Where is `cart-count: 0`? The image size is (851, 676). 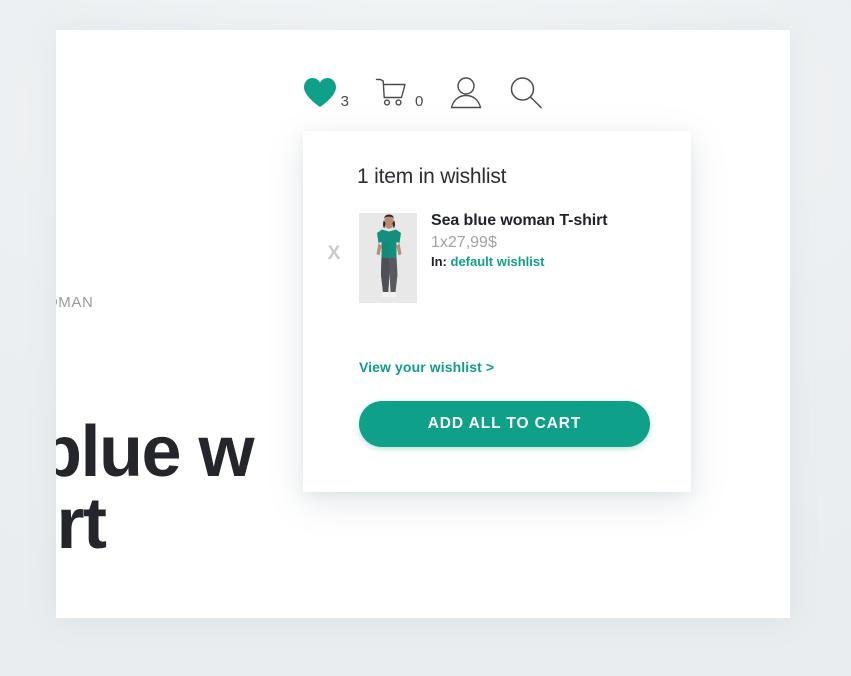
cart-count: 0 is located at coordinates (419, 101).